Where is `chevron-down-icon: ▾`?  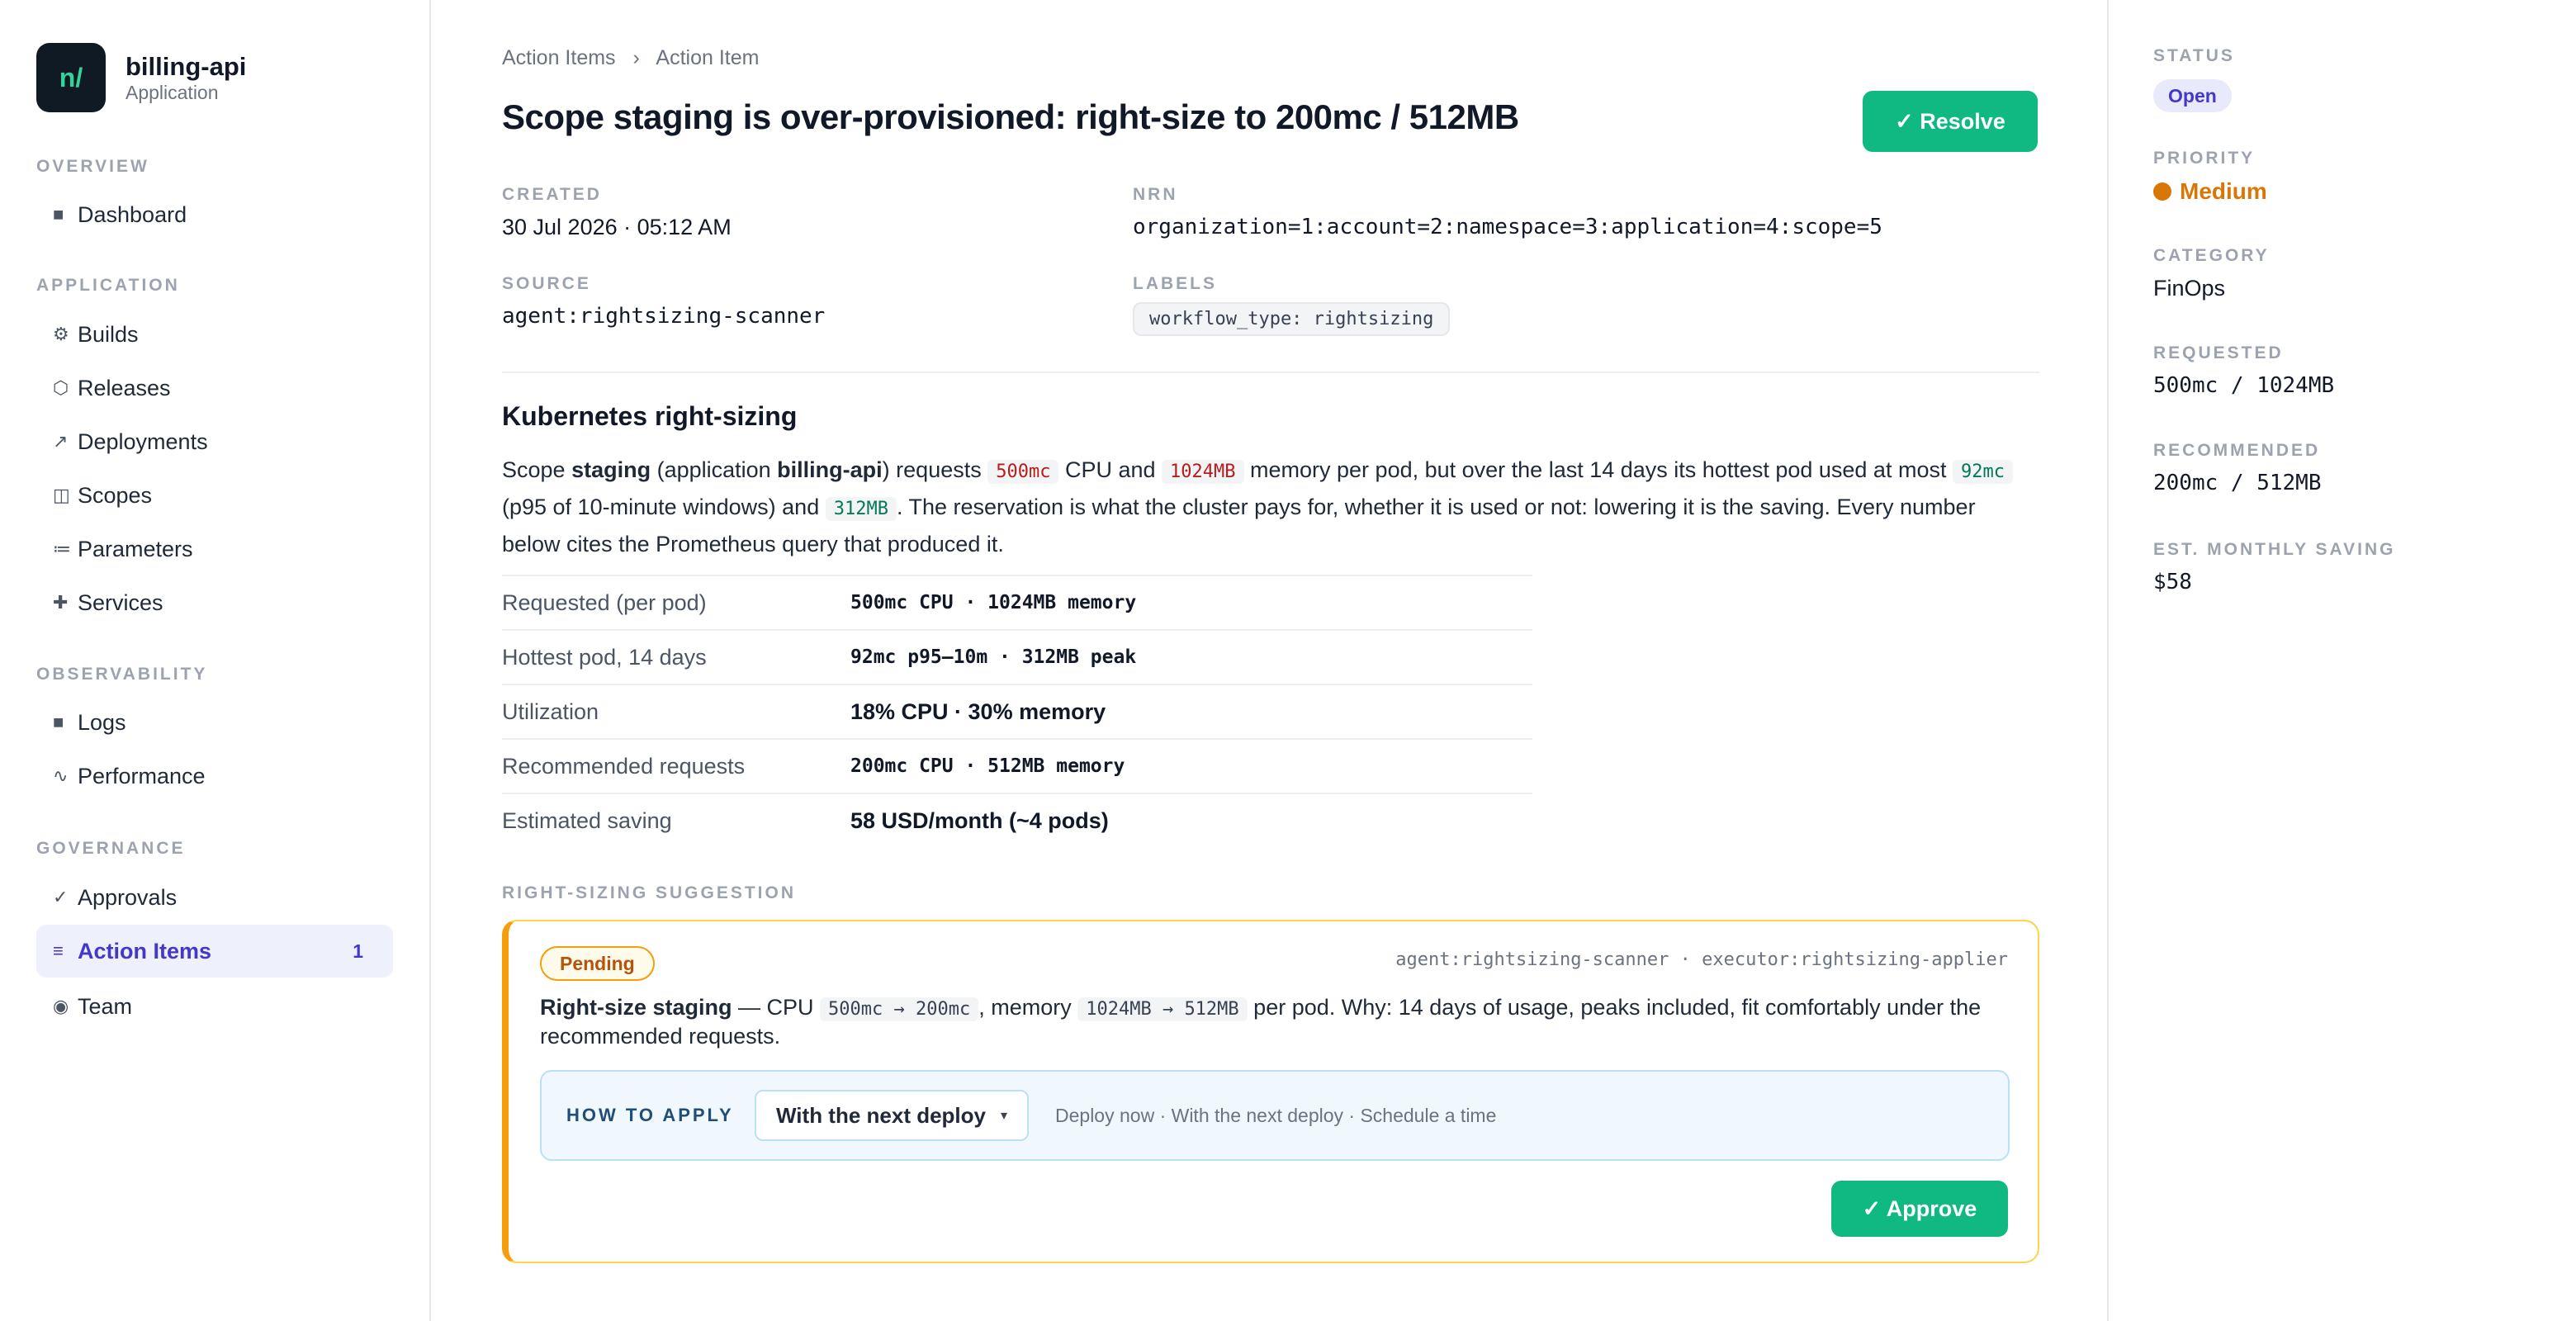 chevron-down-icon: ▾ is located at coordinates (1003, 1116).